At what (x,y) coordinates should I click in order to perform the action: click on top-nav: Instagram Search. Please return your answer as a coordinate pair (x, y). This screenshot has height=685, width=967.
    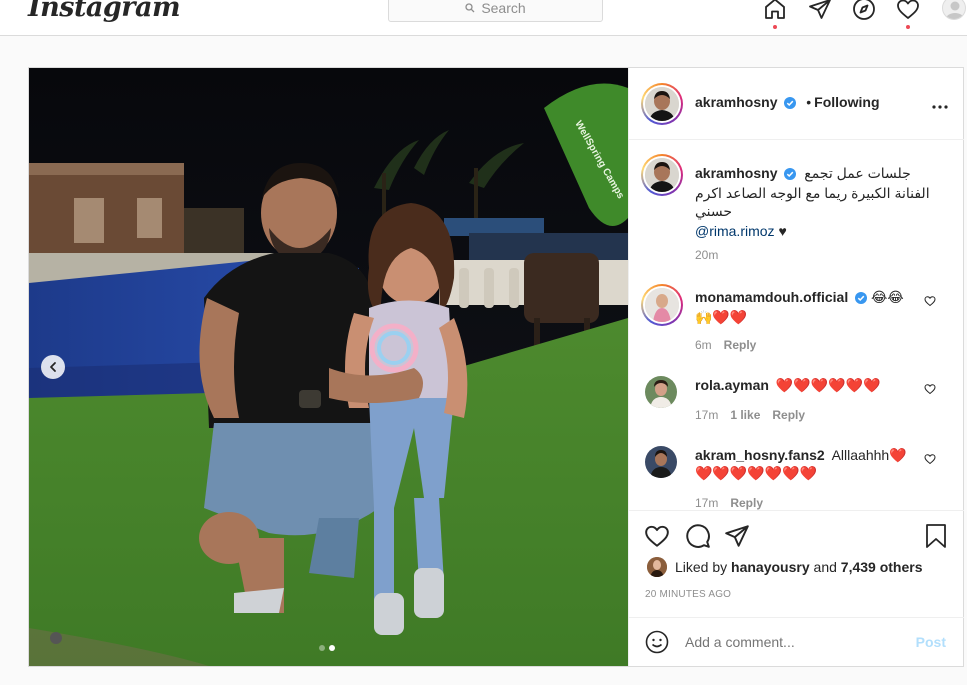
    Looking at the image, I should click on (483, 18).